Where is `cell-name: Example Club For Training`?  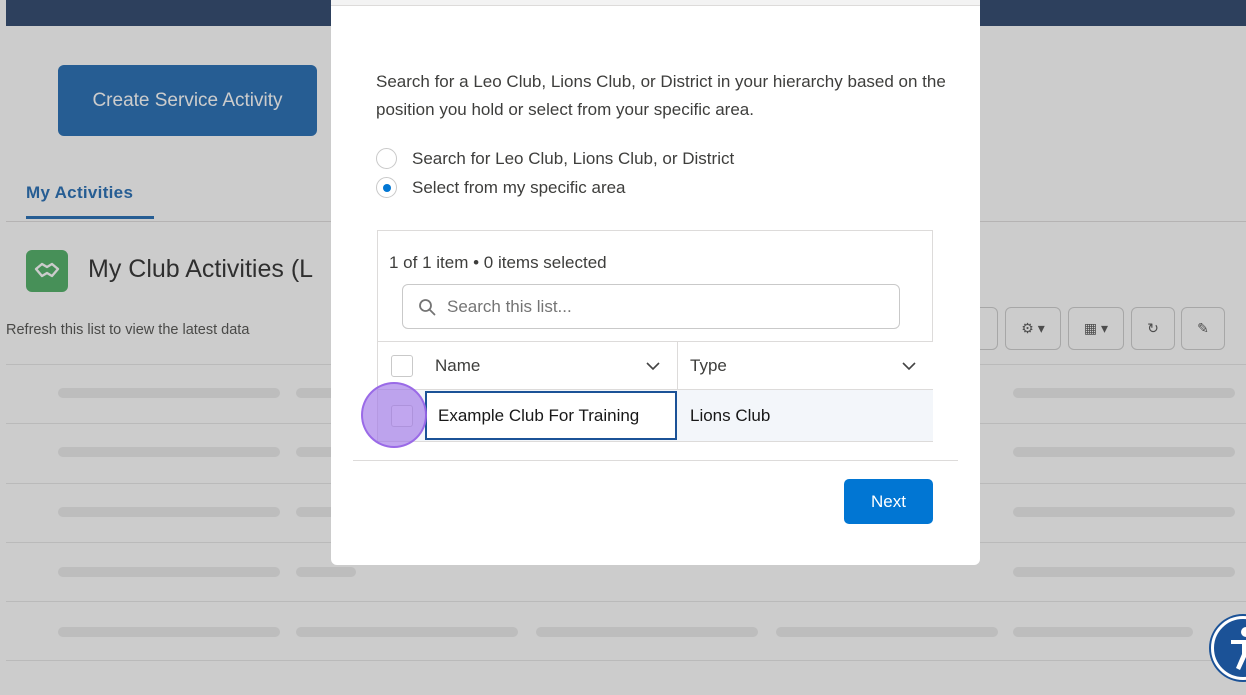
cell-name: Example Club For Training is located at coordinates (551, 415).